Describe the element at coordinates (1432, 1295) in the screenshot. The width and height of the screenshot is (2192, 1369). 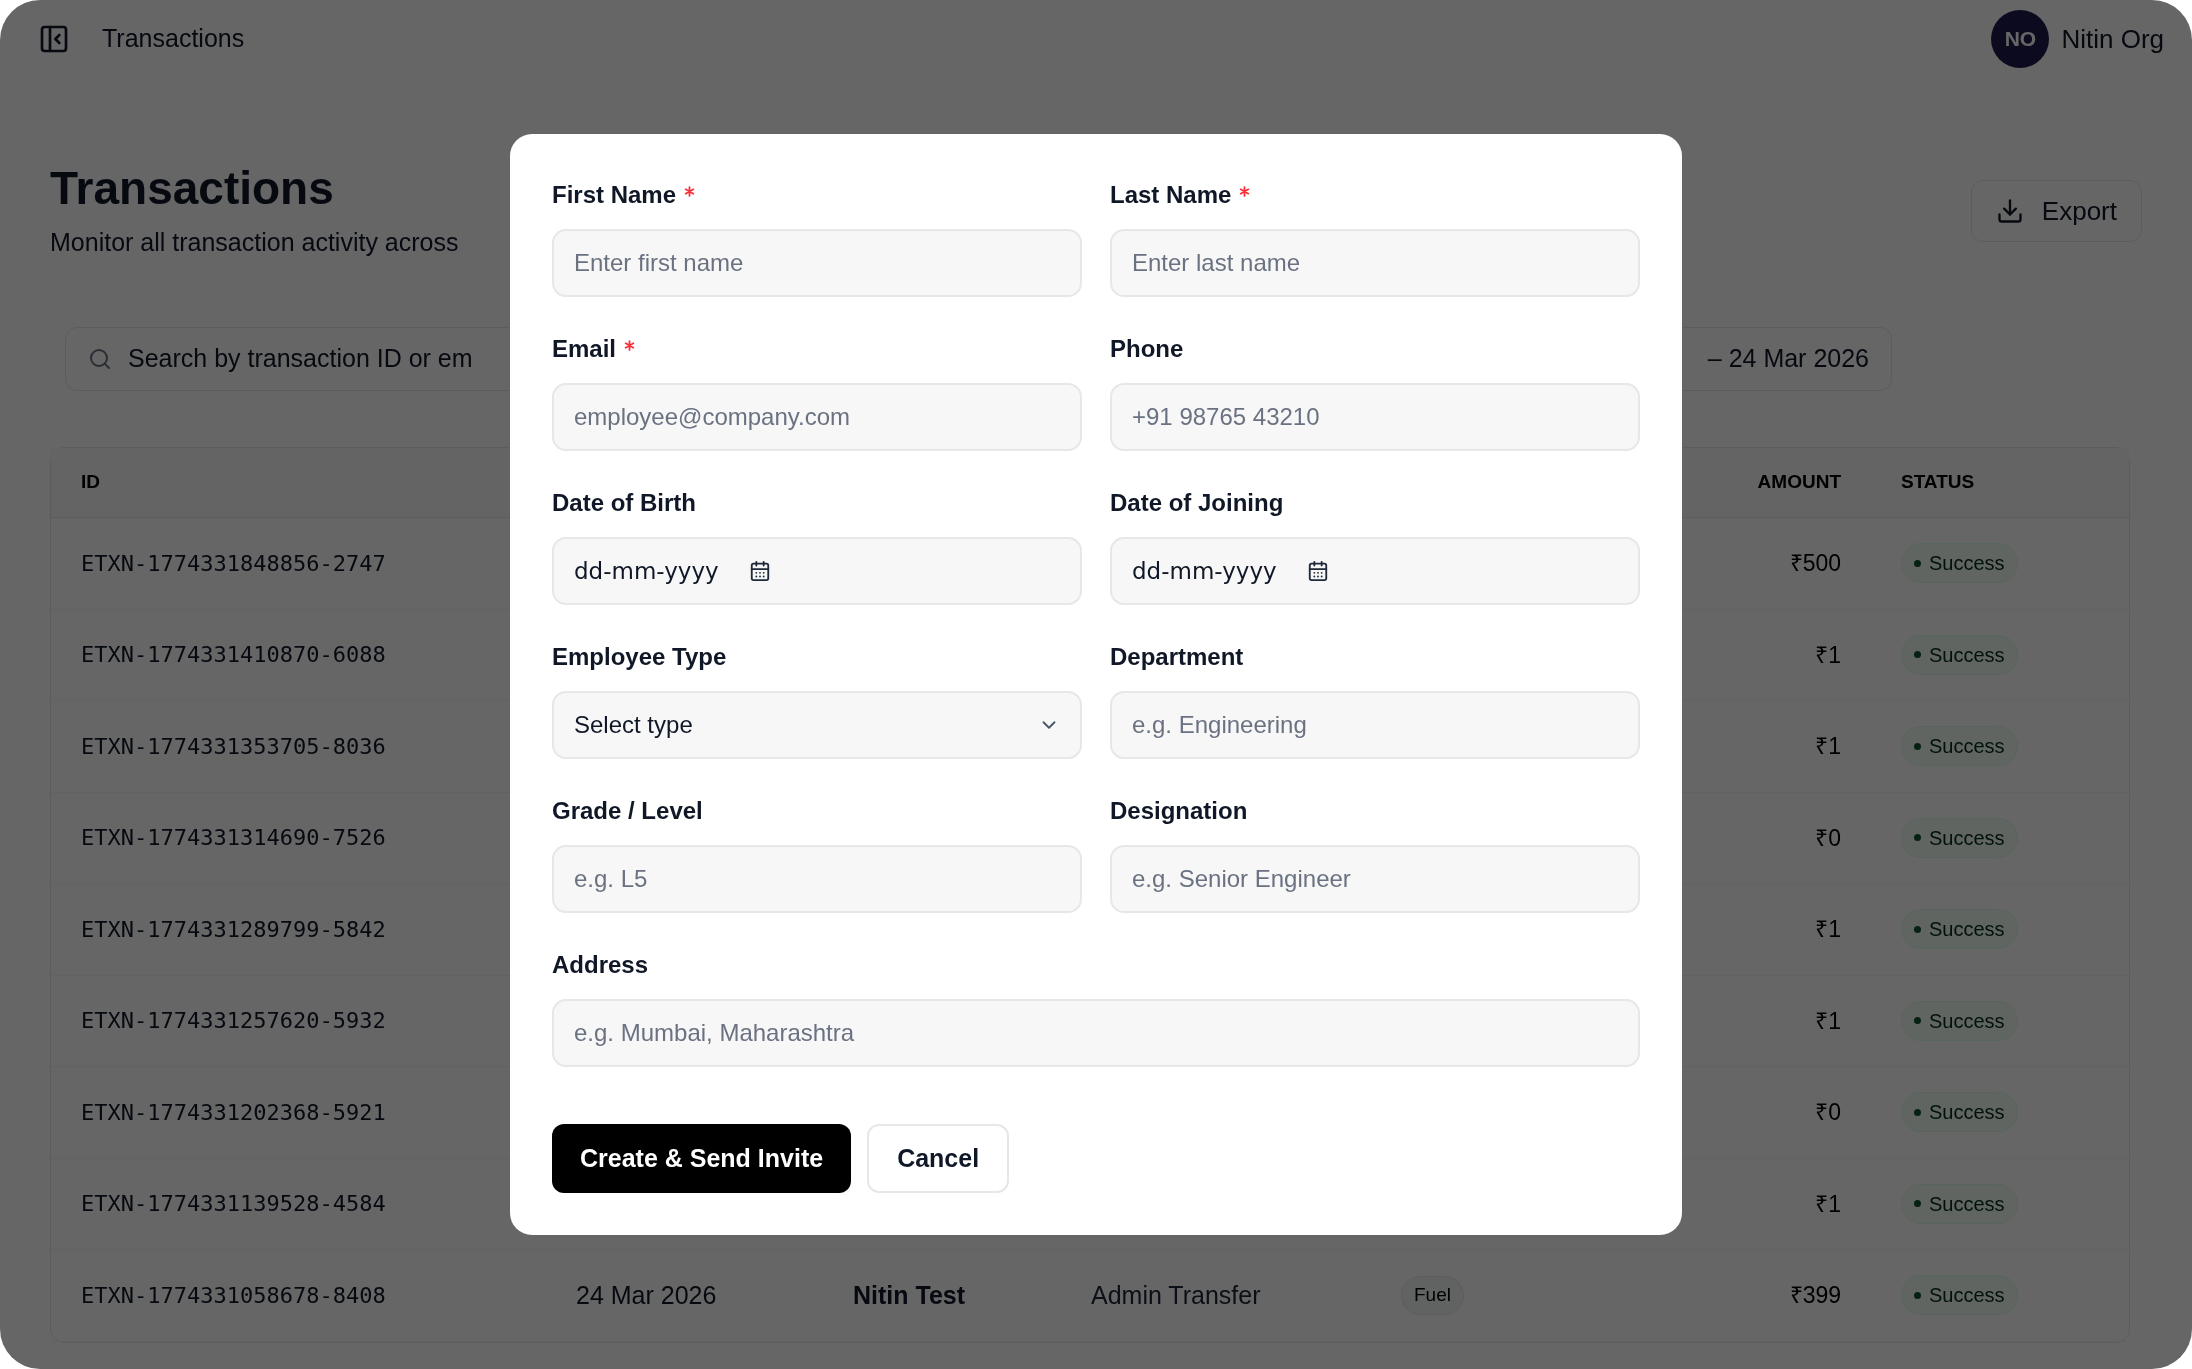
I see `category-tag: Fuel` at that location.